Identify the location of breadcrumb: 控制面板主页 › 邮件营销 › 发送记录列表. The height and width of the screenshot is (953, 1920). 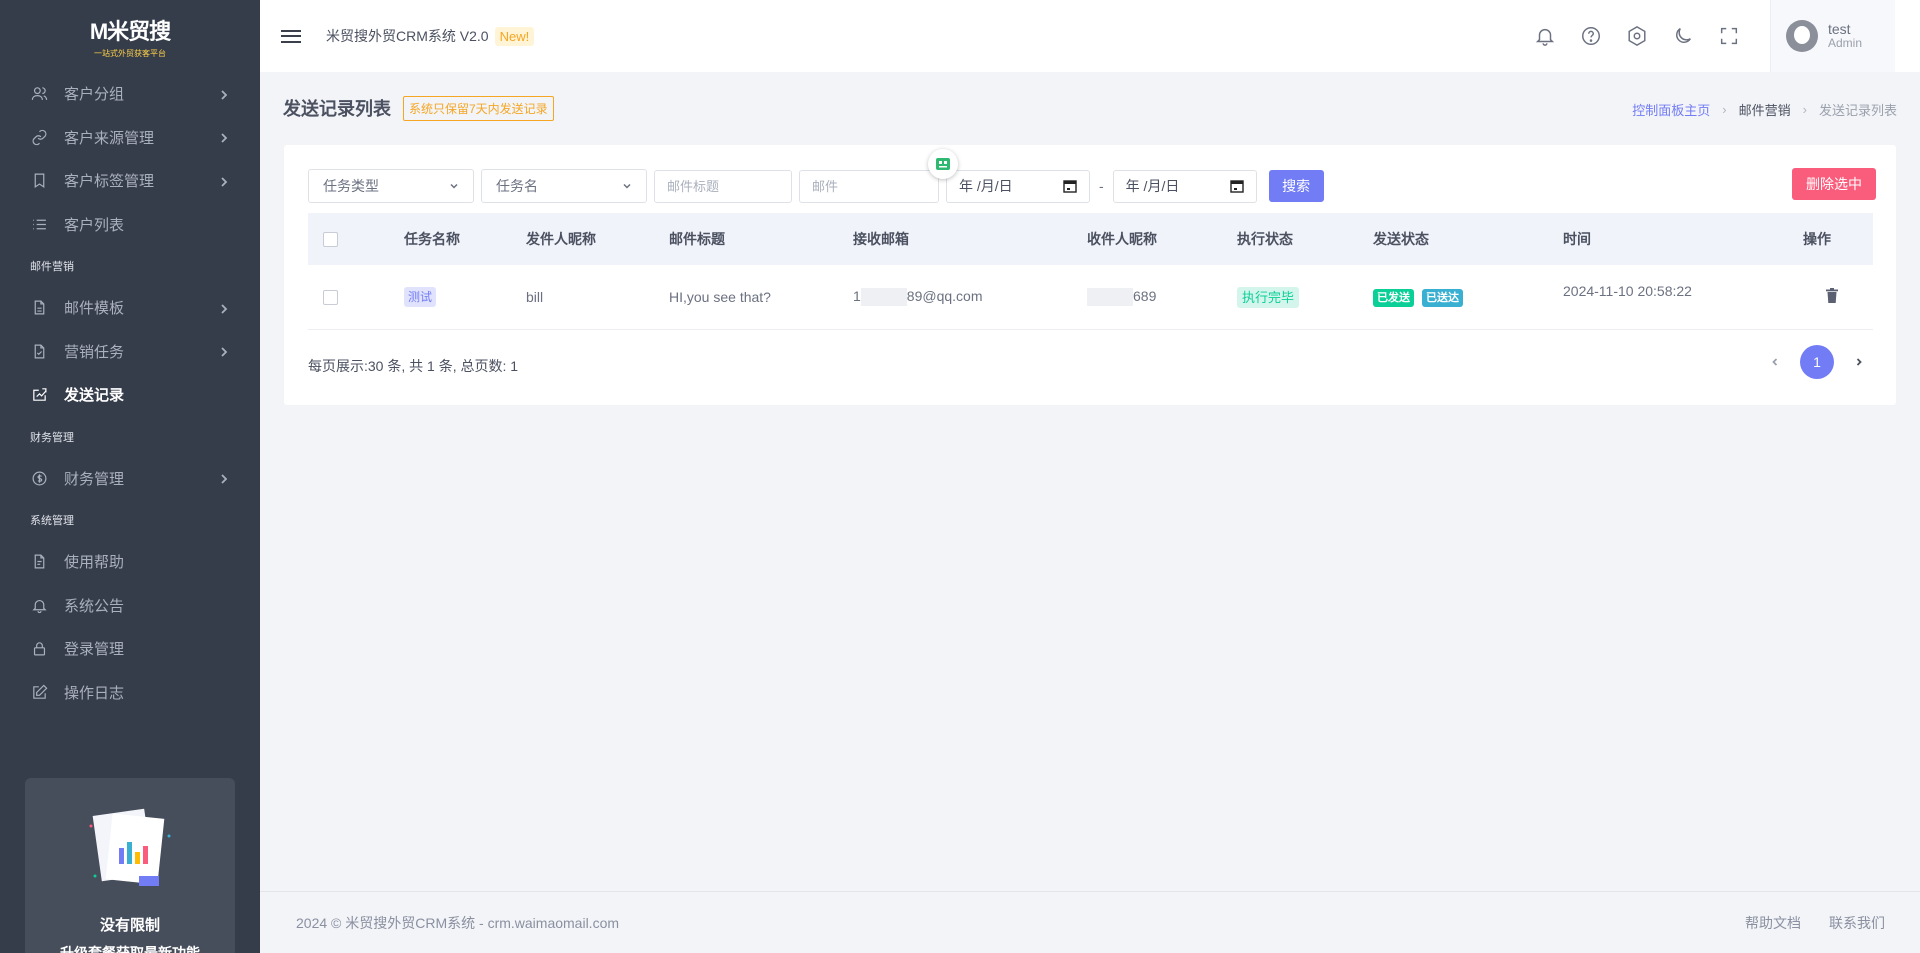
(1764, 109).